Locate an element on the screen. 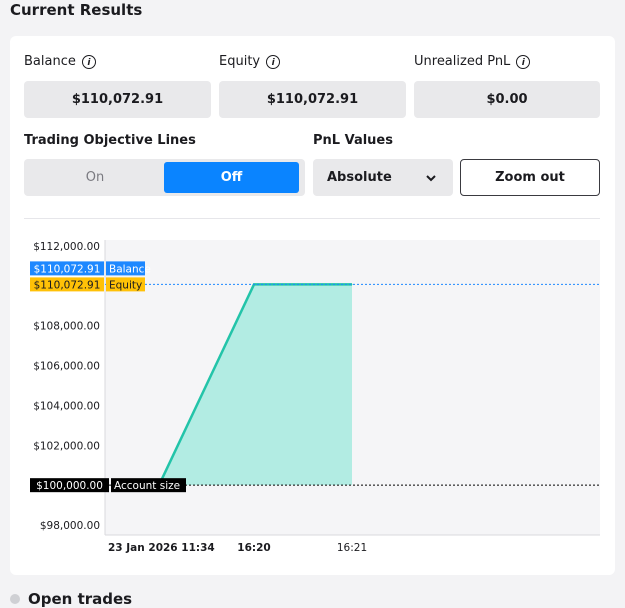 Image resolution: width=625 pixels, height=608 pixels. y-tick-label: $104,000.00 is located at coordinates (66, 406).